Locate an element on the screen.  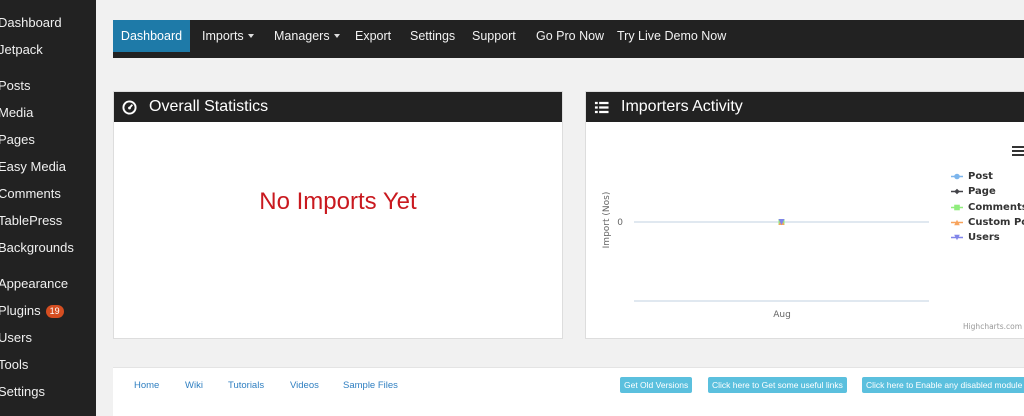
sidebar-item-label: Comments is located at coordinates (30, 193).